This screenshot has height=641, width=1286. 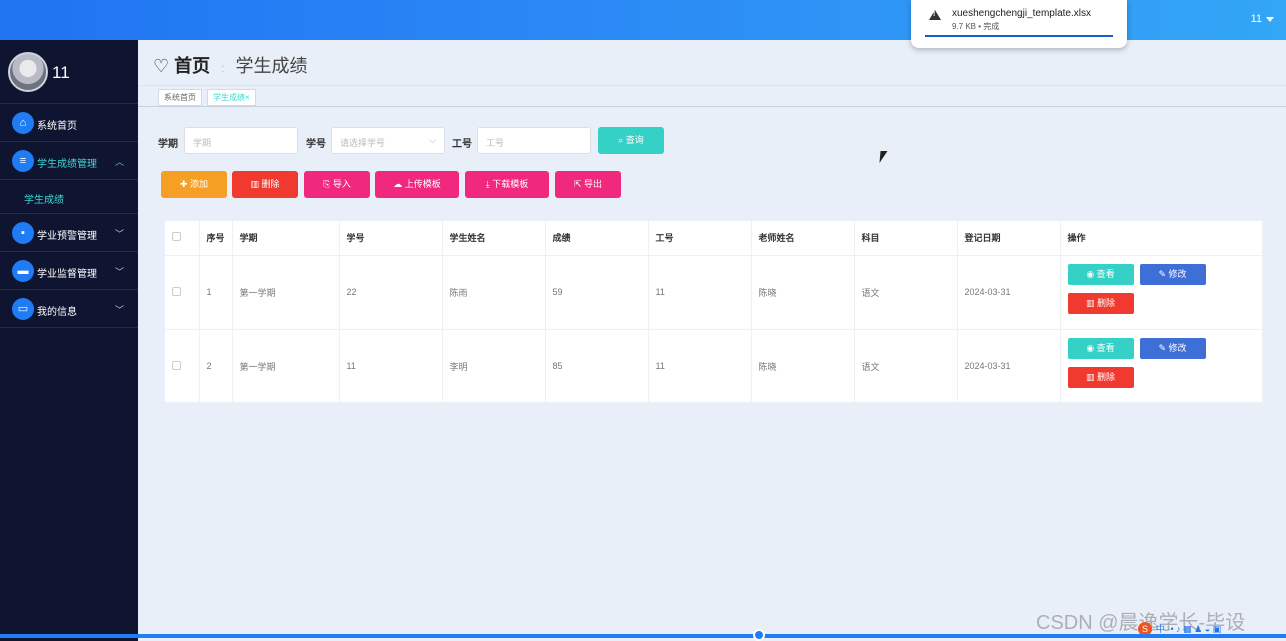 What do you see at coordinates (1262, 19) in the screenshot?
I see `user-menu: 11` at bounding box center [1262, 19].